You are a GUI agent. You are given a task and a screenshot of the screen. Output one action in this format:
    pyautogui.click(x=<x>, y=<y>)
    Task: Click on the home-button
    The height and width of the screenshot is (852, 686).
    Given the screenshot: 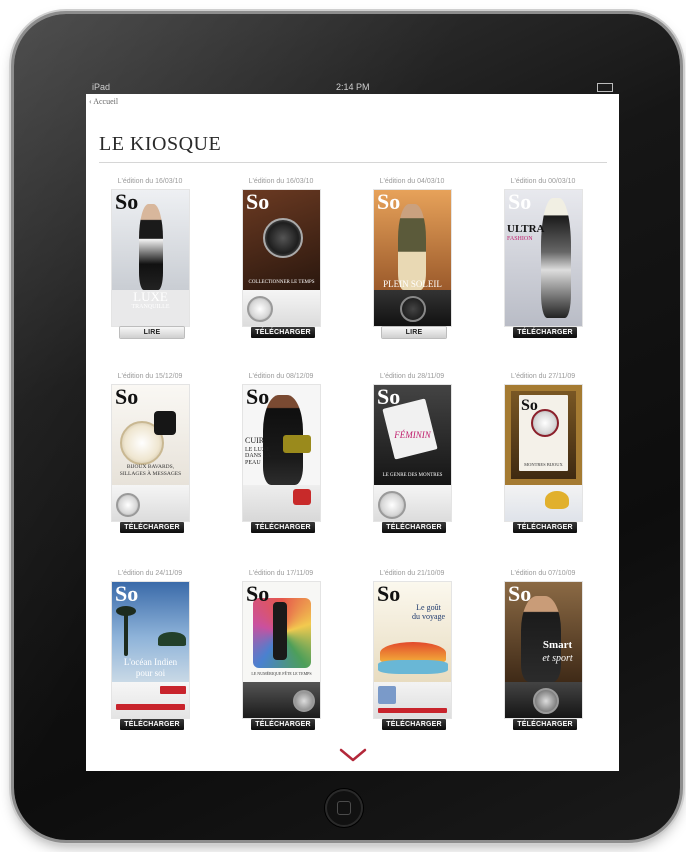 What is the action you would take?
    pyautogui.click(x=344, y=808)
    